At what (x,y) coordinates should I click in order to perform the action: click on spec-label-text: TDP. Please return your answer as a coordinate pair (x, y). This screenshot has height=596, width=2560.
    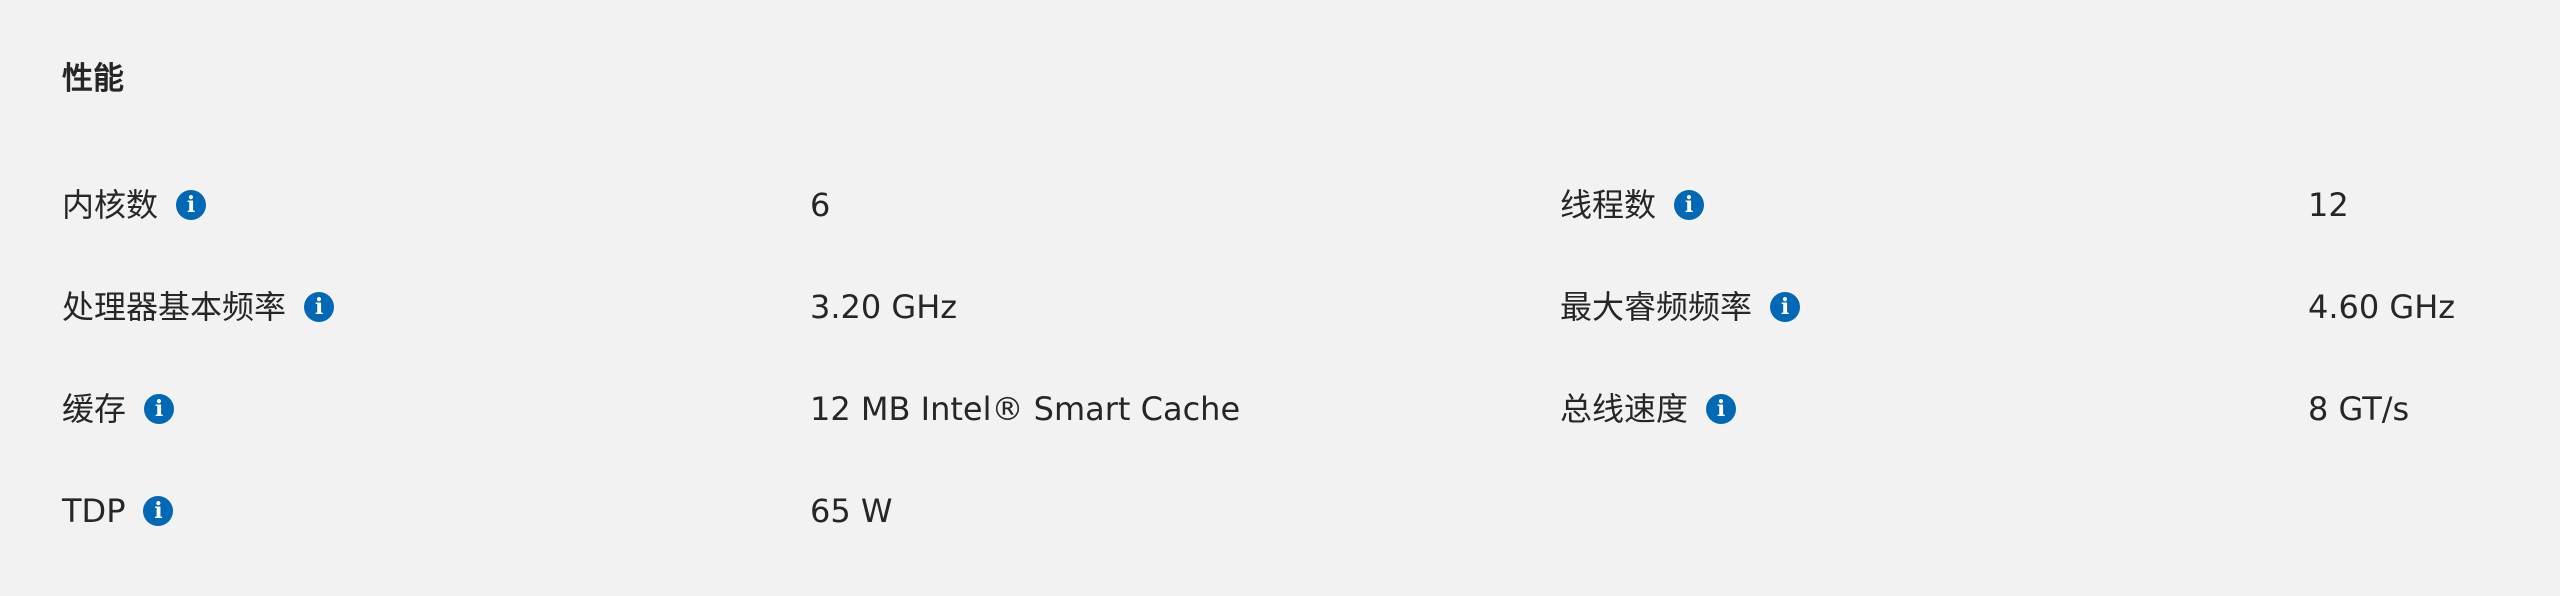
    Looking at the image, I should click on (94, 511).